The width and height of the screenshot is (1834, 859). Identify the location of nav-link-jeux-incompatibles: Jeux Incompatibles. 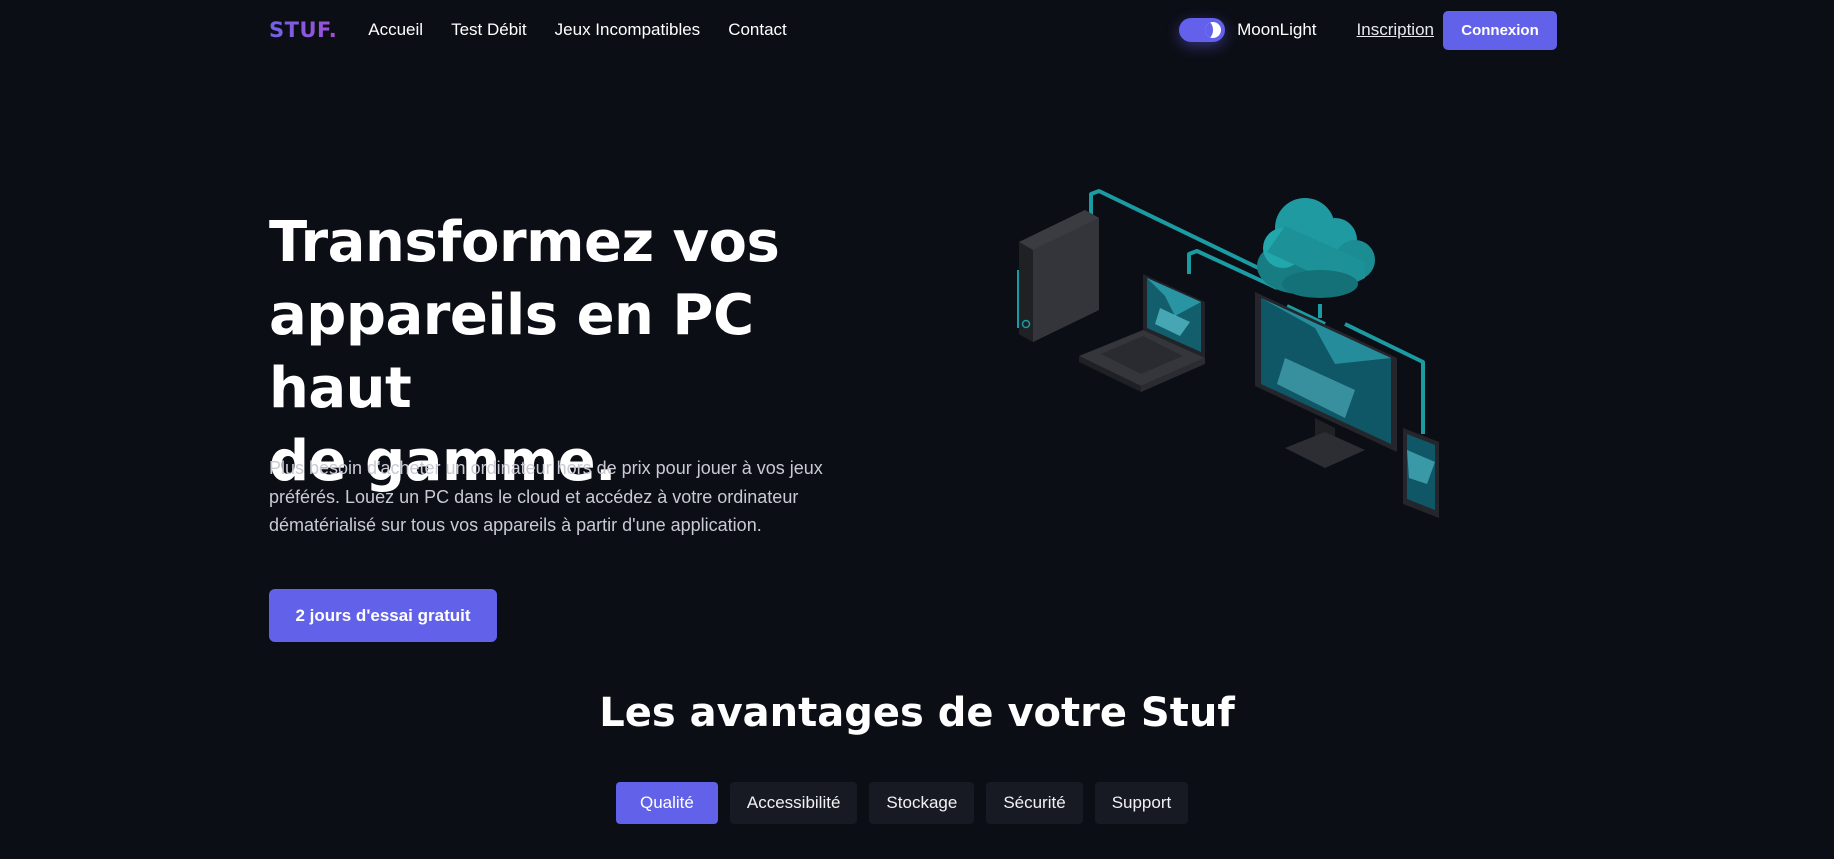
(628, 30).